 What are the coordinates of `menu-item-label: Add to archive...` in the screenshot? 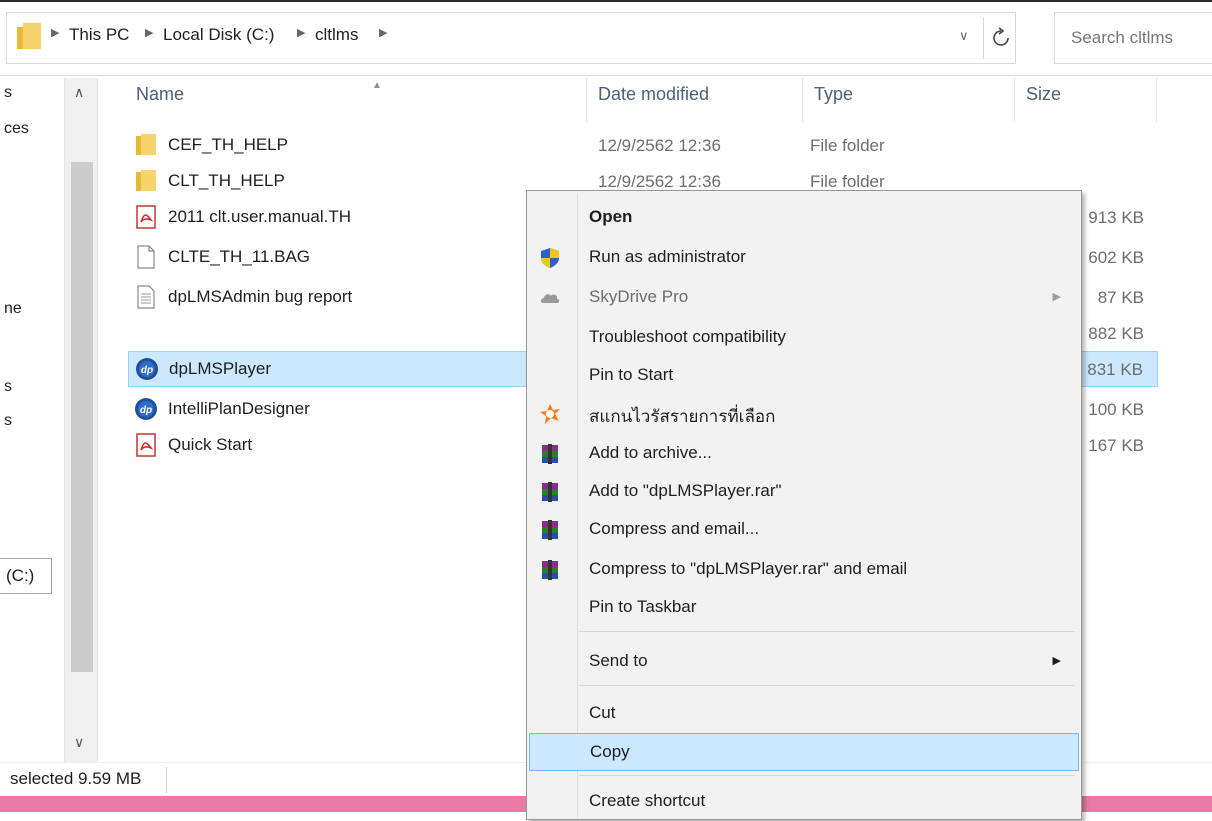 It's located at (650, 452).